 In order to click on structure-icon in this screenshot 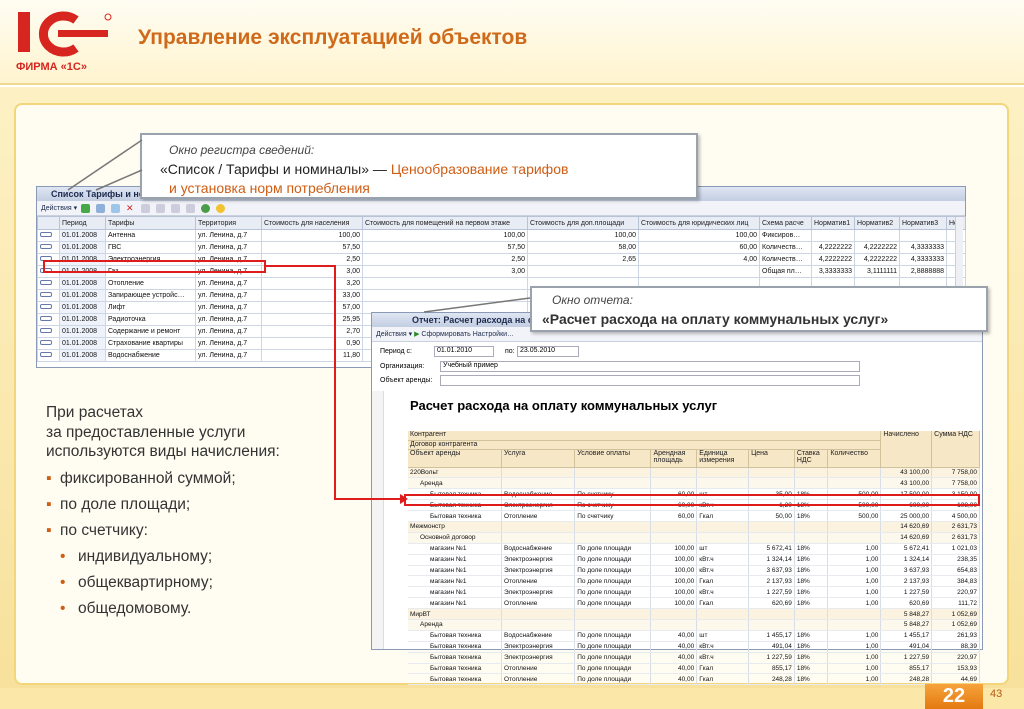, I will do `click(145, 208)`.